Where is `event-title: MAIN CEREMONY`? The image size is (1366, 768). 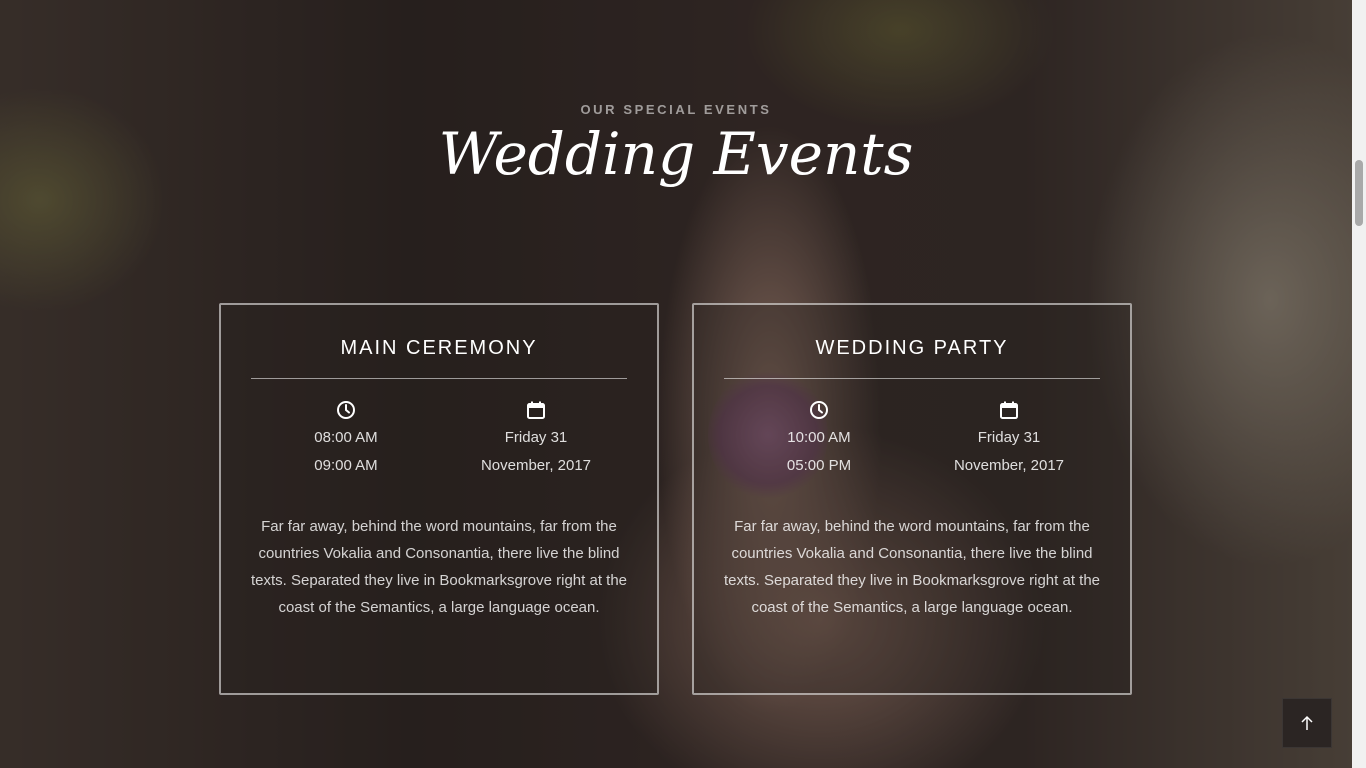 event-title: MAIN CEREMONY is located at coordinates (439, 348).